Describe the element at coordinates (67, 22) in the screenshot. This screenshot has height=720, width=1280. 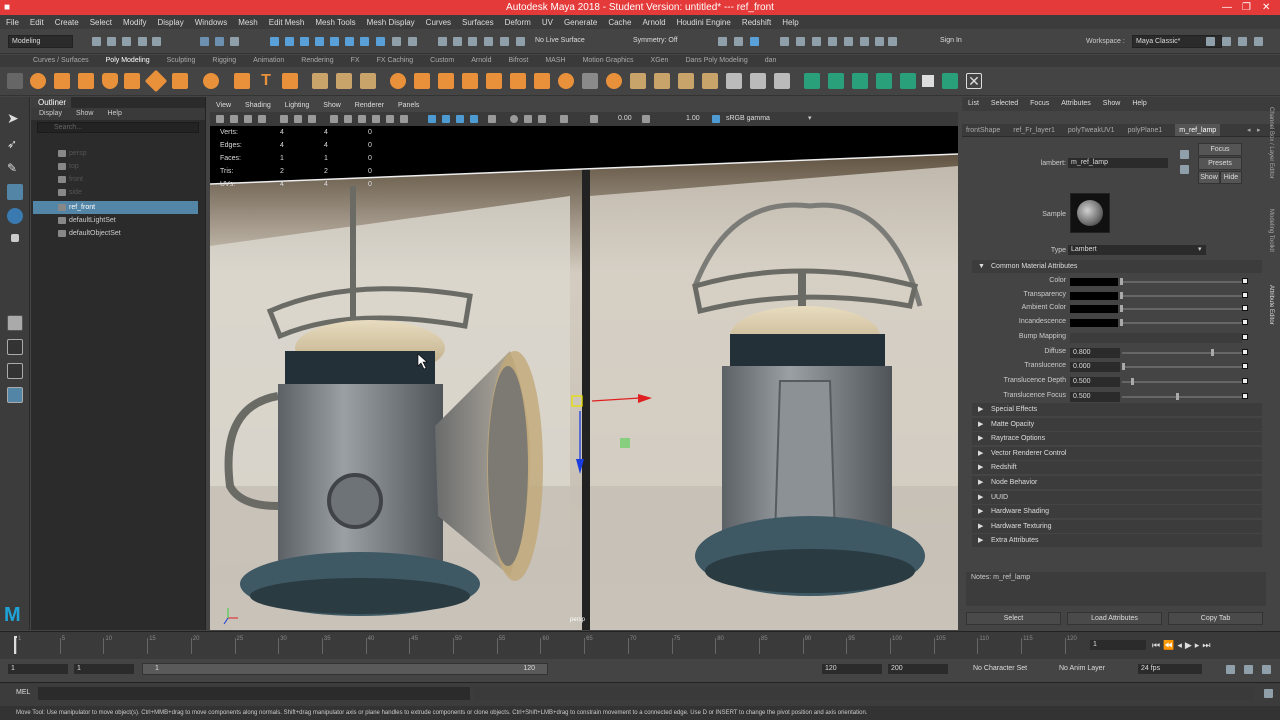
I see `menu-create: Create` at that location.